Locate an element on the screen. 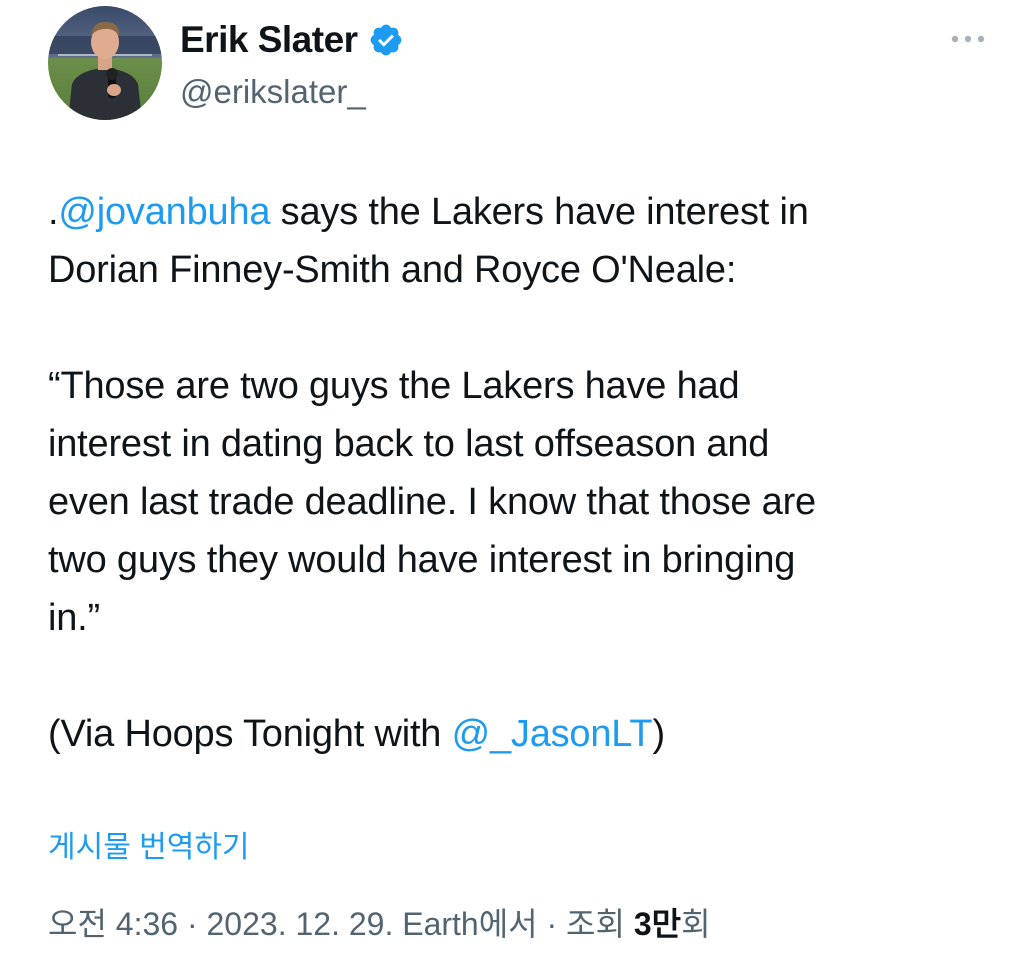  verified-badge-icon is located at coordinates (386, 40).